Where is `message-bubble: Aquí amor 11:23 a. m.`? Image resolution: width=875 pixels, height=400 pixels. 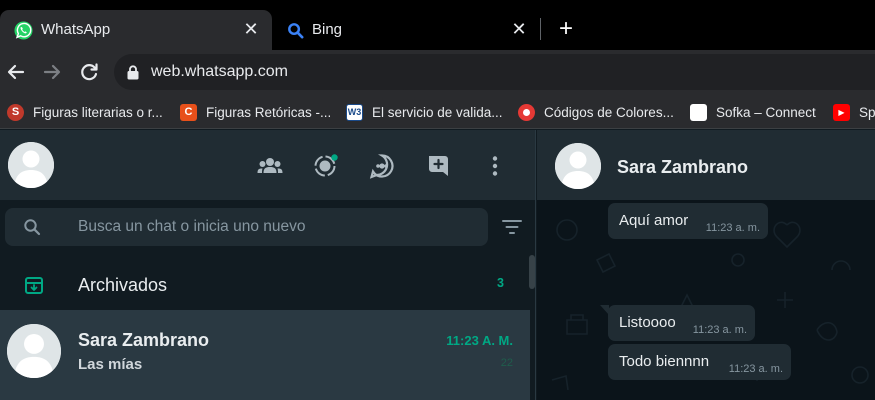 message-bubble: Aquí amor 11:23 a. m. is located at coordinates (688, 221).